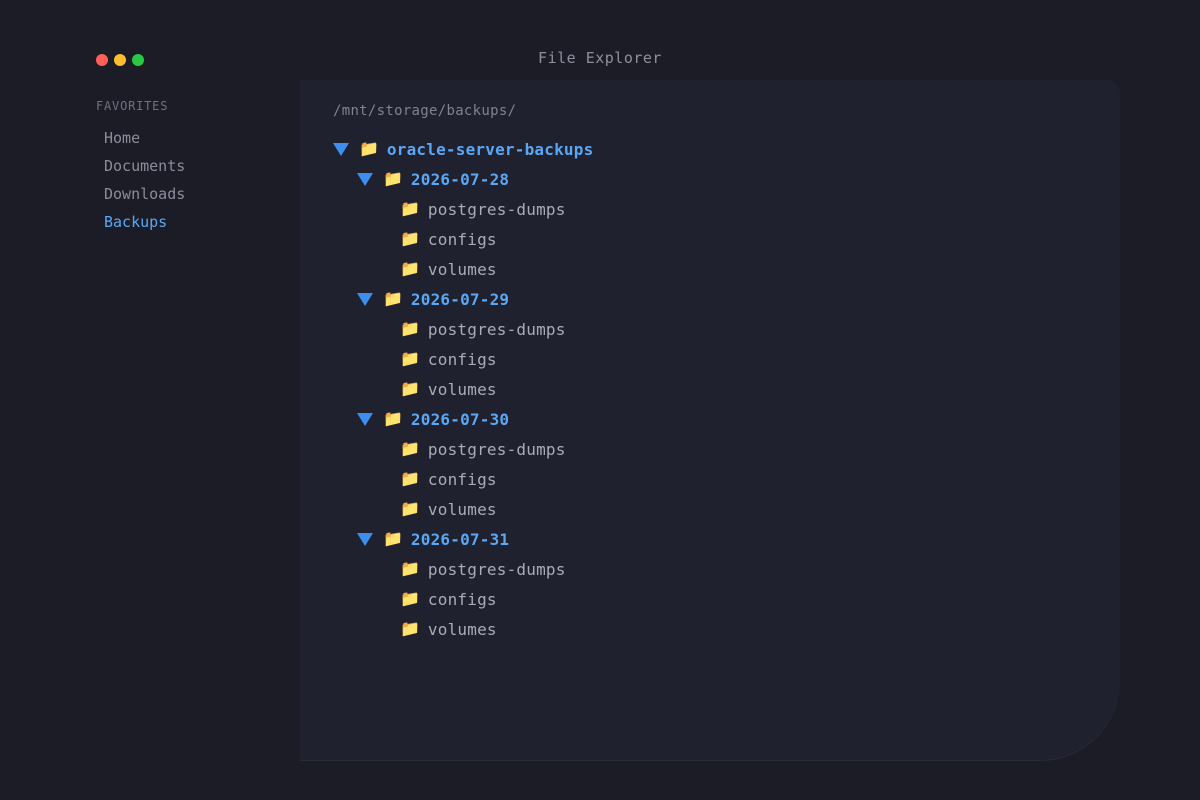  I want to click on tree-row-date: 📁 2026-07-30, so click(463, 419).